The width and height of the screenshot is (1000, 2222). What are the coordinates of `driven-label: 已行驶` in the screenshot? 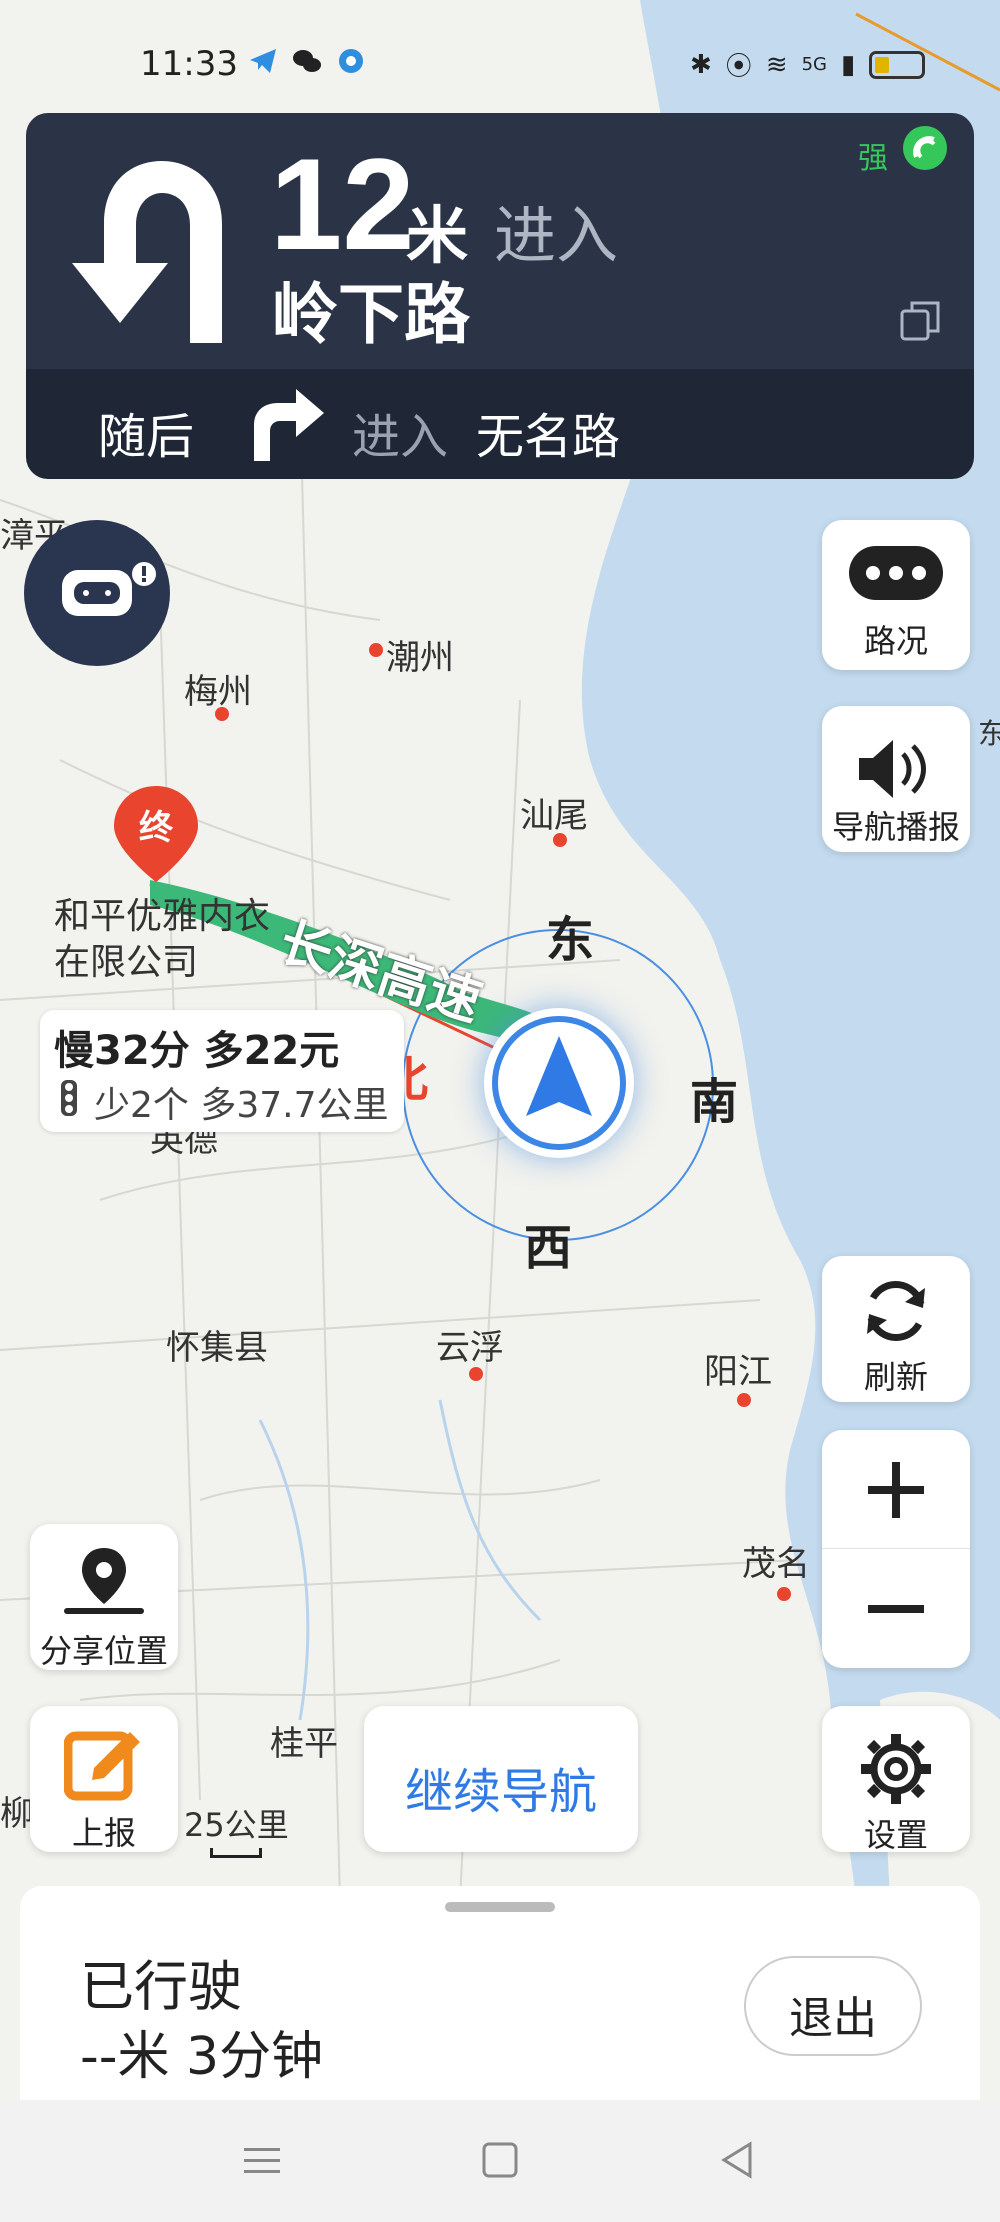 It's located at (161, 1986).